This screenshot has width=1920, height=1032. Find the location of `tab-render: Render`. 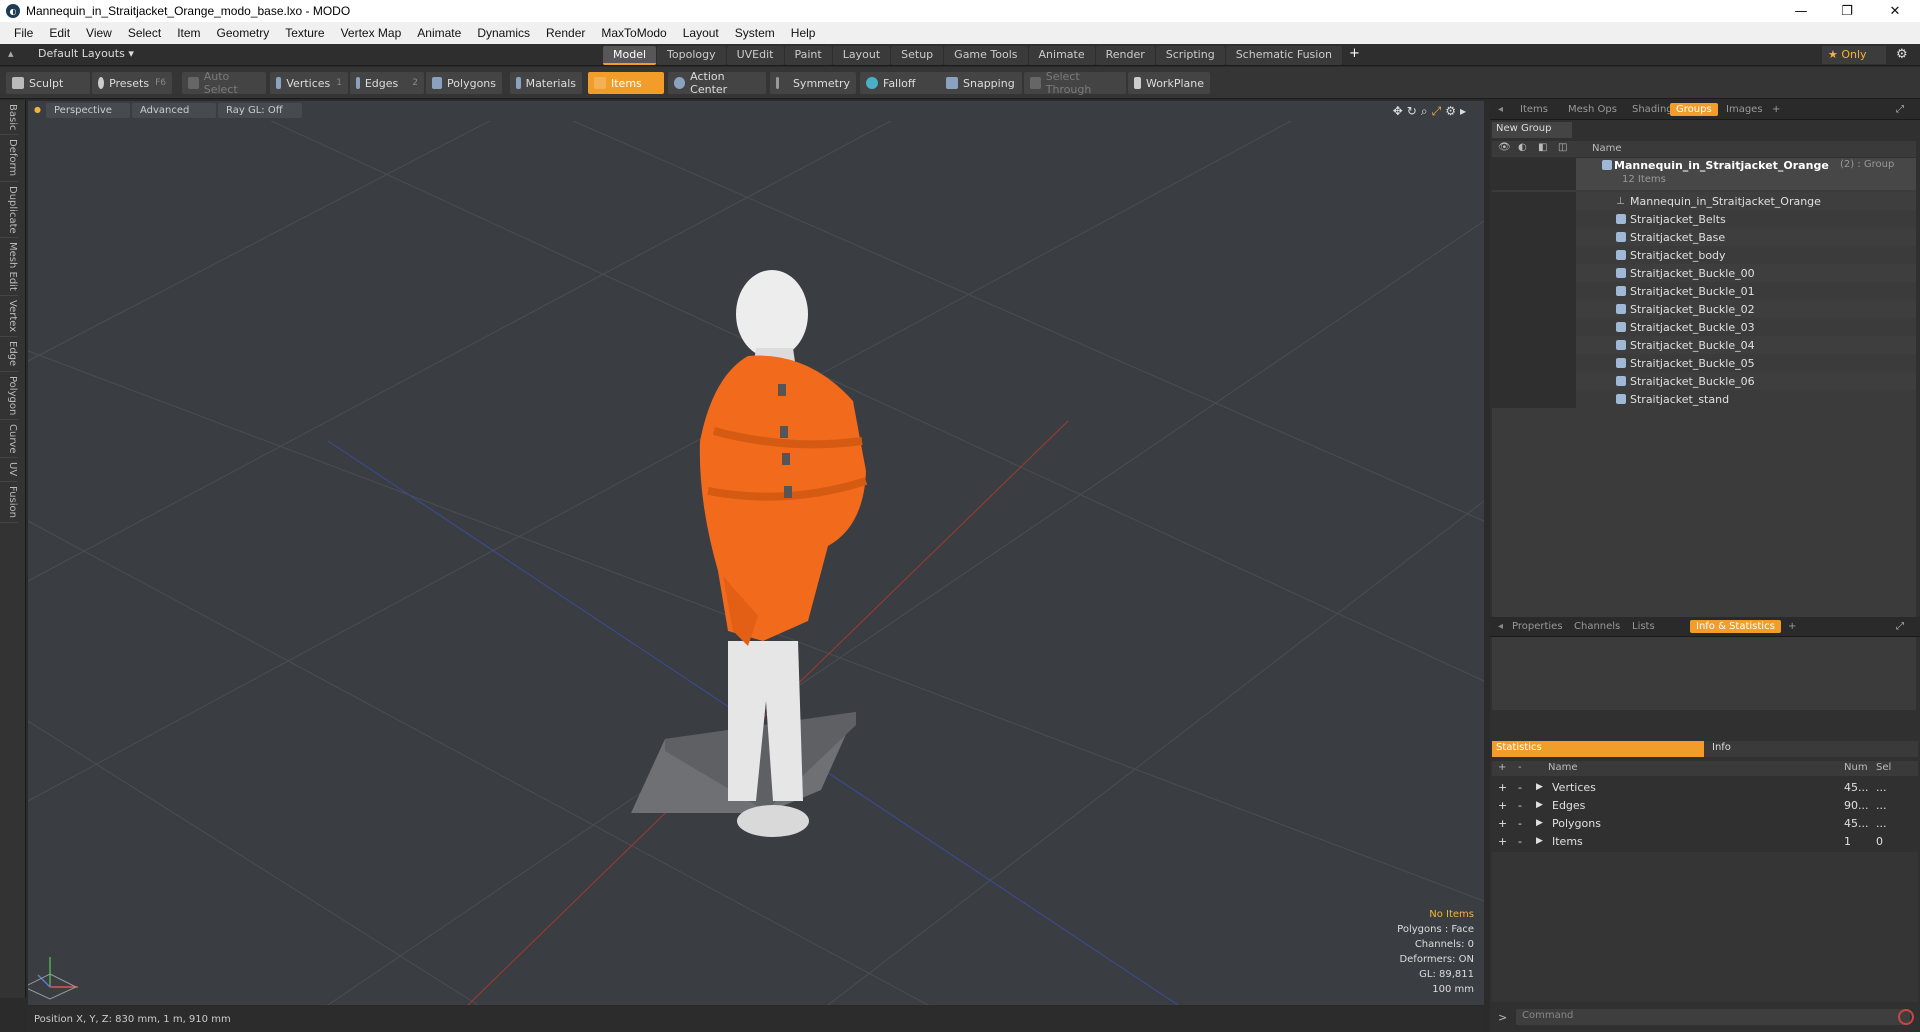

tab-render: Render is located at coordinates (1125, 55).